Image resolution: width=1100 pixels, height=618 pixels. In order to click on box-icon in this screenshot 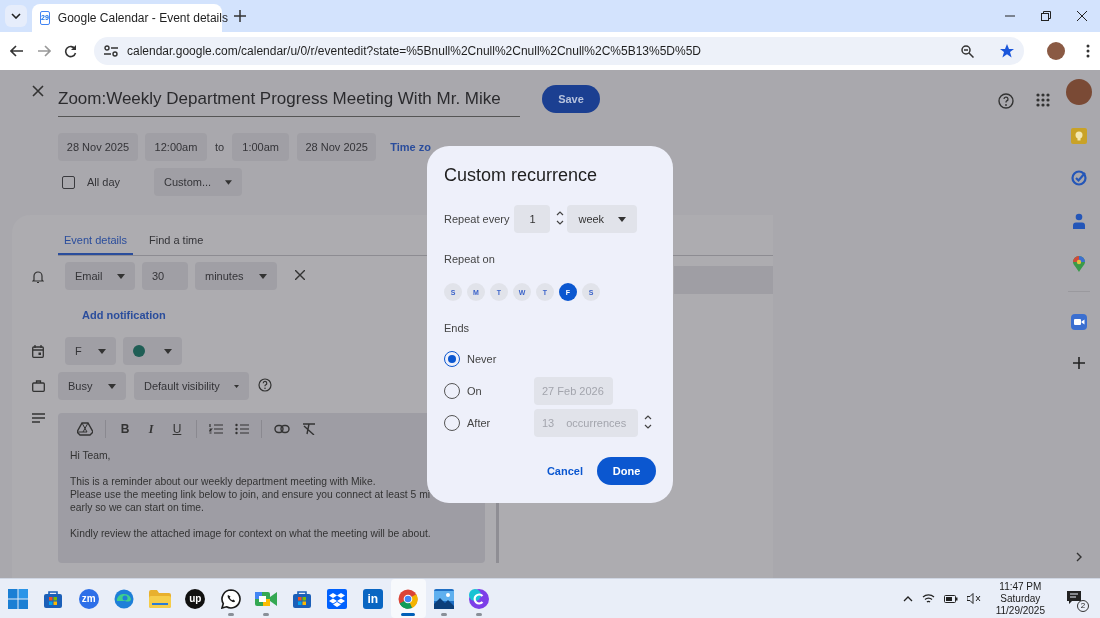, I will do `click(337, 598)`.